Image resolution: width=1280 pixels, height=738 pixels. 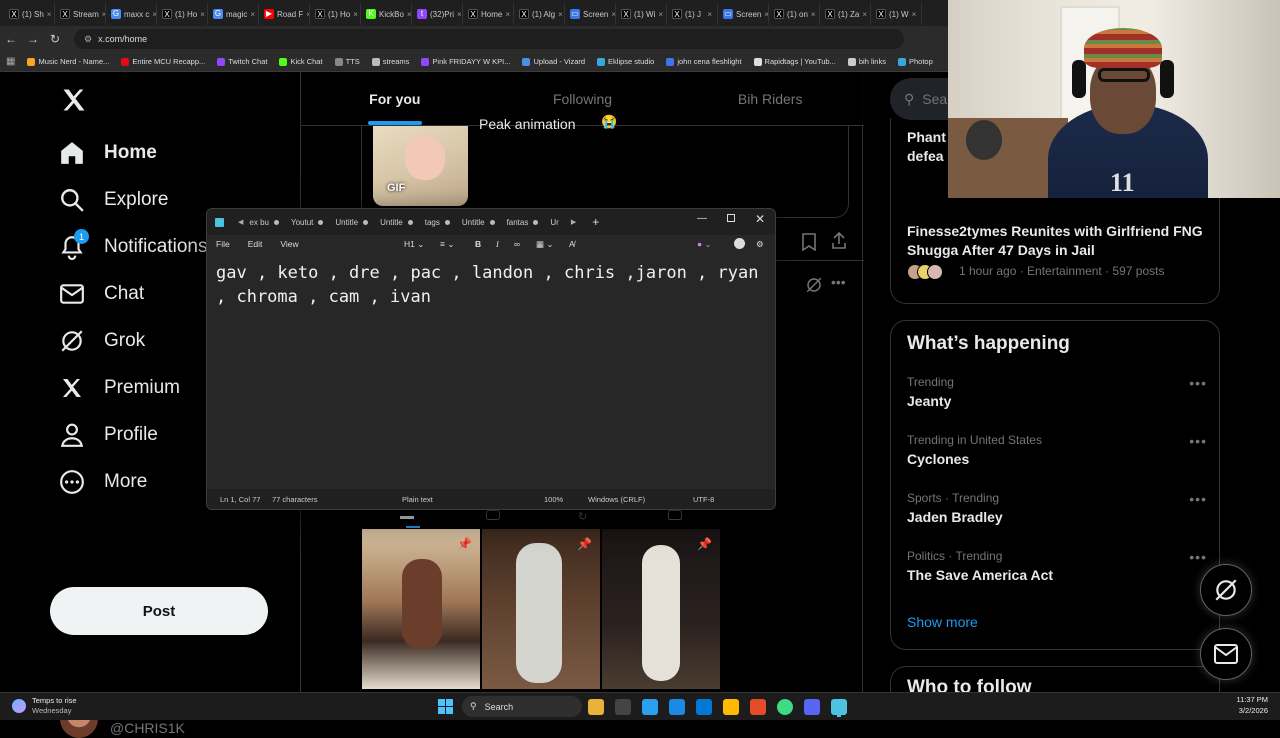 What do you see at coordinates (731, 707) in the screenshot?
I see `file-explorer-icon` at bounding box center [731, 707].